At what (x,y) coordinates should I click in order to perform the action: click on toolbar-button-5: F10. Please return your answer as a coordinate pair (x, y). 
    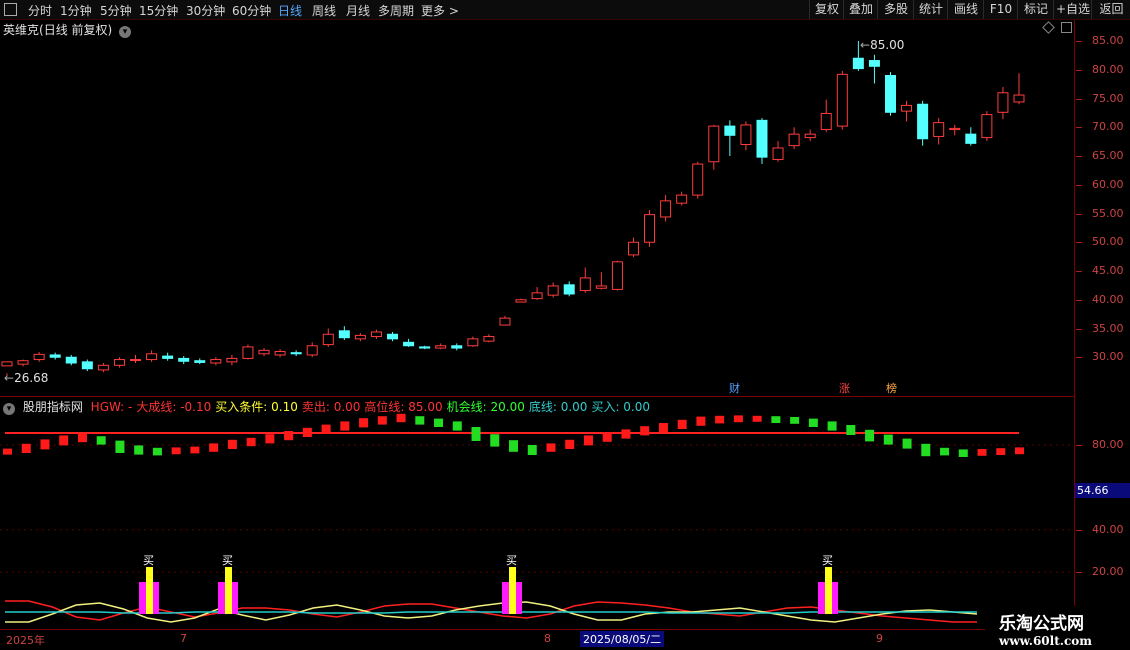
    Looking at the image, I should click on (1000, 9).